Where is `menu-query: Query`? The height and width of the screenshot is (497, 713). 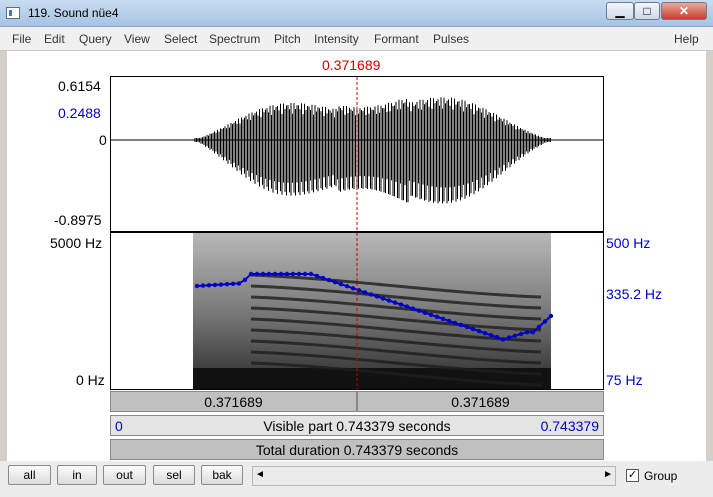 menu-query: Query is located at coordinates (95, 39).